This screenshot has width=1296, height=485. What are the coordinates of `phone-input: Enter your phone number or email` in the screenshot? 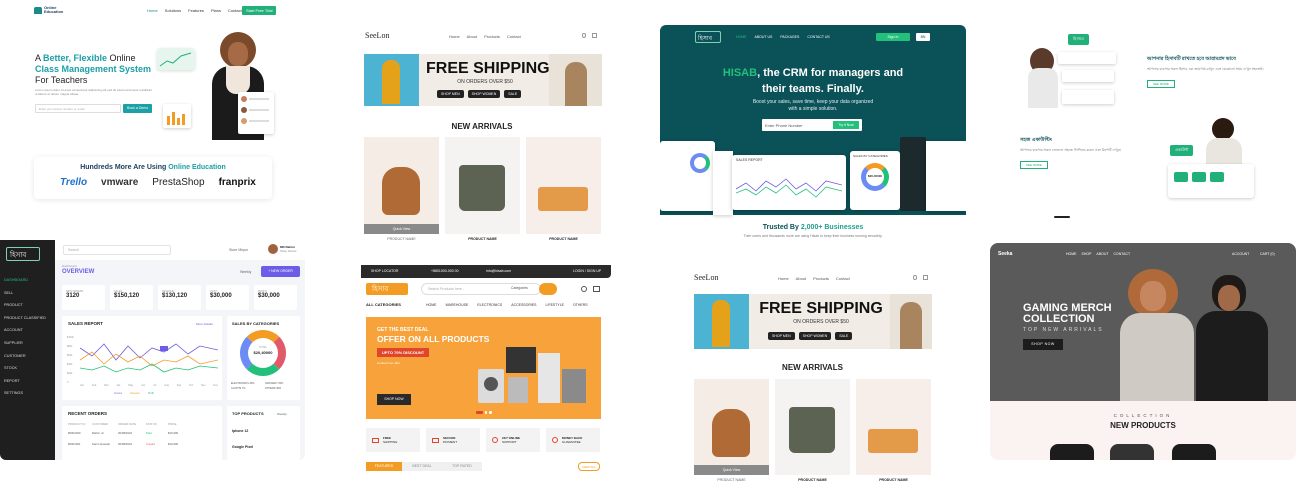 It's located at (78, 108).